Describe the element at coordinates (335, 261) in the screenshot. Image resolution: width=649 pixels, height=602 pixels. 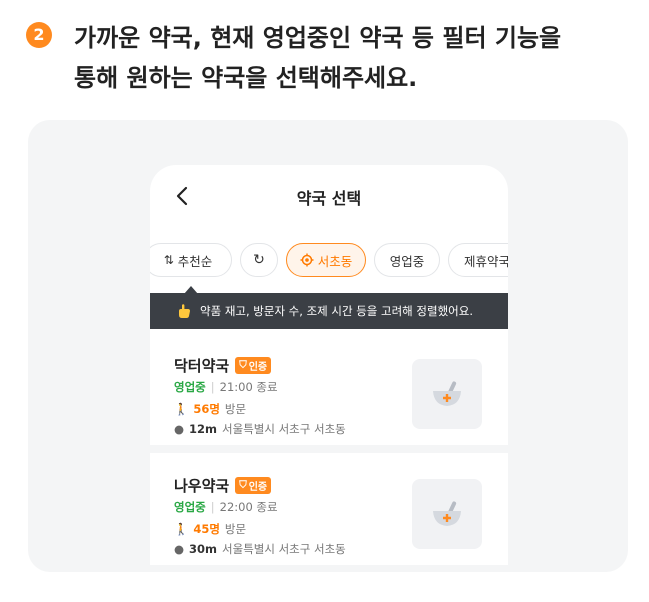
I see `filter-location-label: 서초동` at that location.